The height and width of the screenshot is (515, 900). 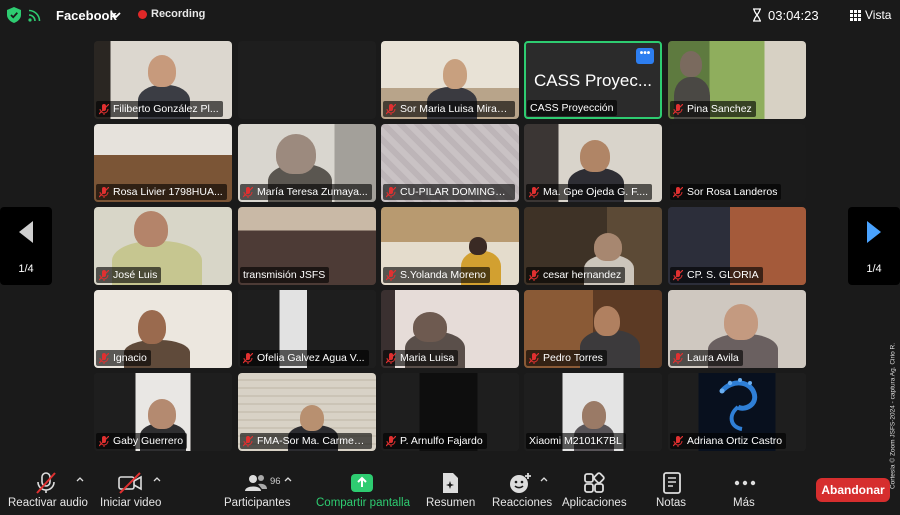 What do you see at coordinates (142, 14) in the screenshot?
I see `recording-dot-icon` at bounding box center [142, 14].